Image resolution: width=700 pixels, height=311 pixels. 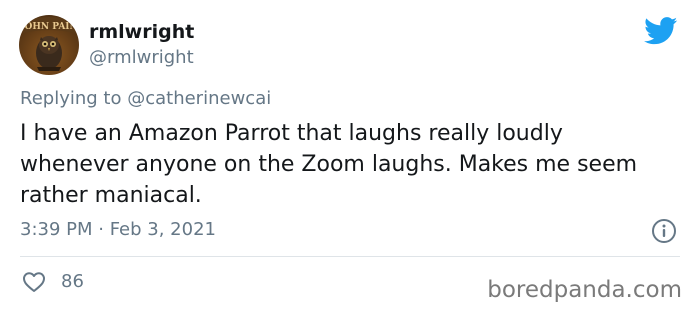 I want to click on replying-to-label: Replying to, so click(x=71, y=98).